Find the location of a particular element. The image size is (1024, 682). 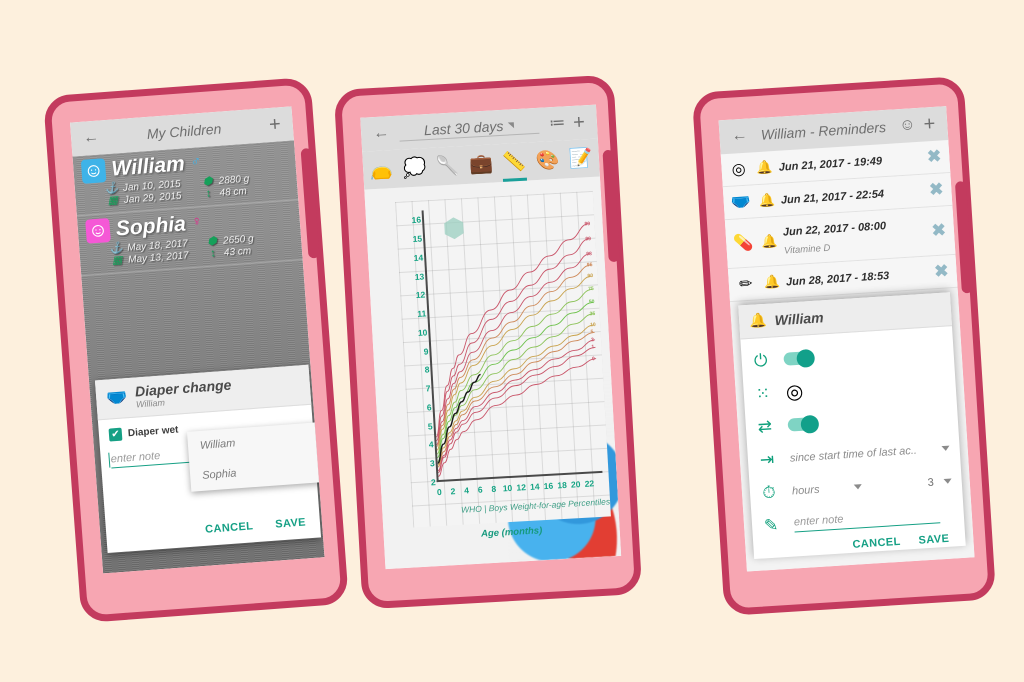

x-tick-label: 2 is located at coordinates (453, 491).